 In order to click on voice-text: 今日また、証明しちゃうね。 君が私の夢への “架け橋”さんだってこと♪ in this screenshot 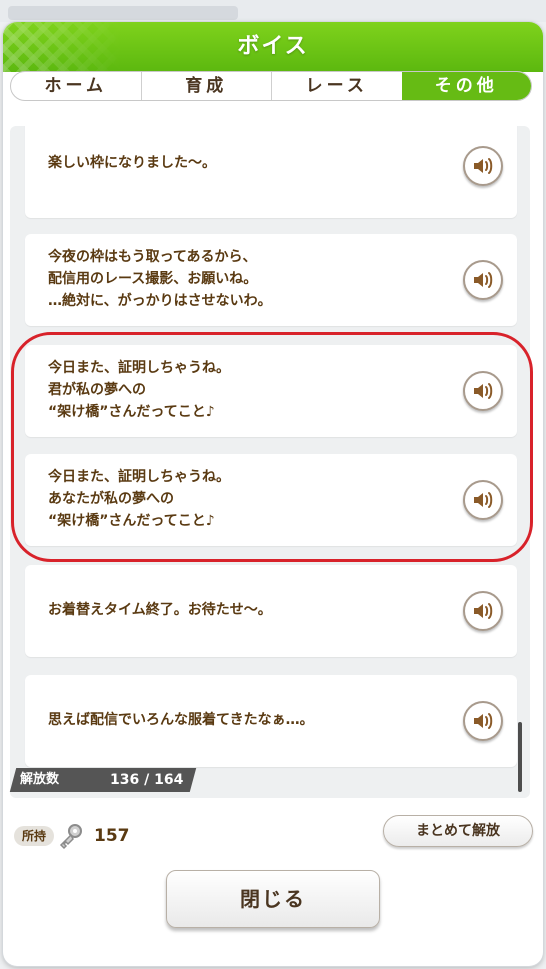, I will do `click(139, 390)`.